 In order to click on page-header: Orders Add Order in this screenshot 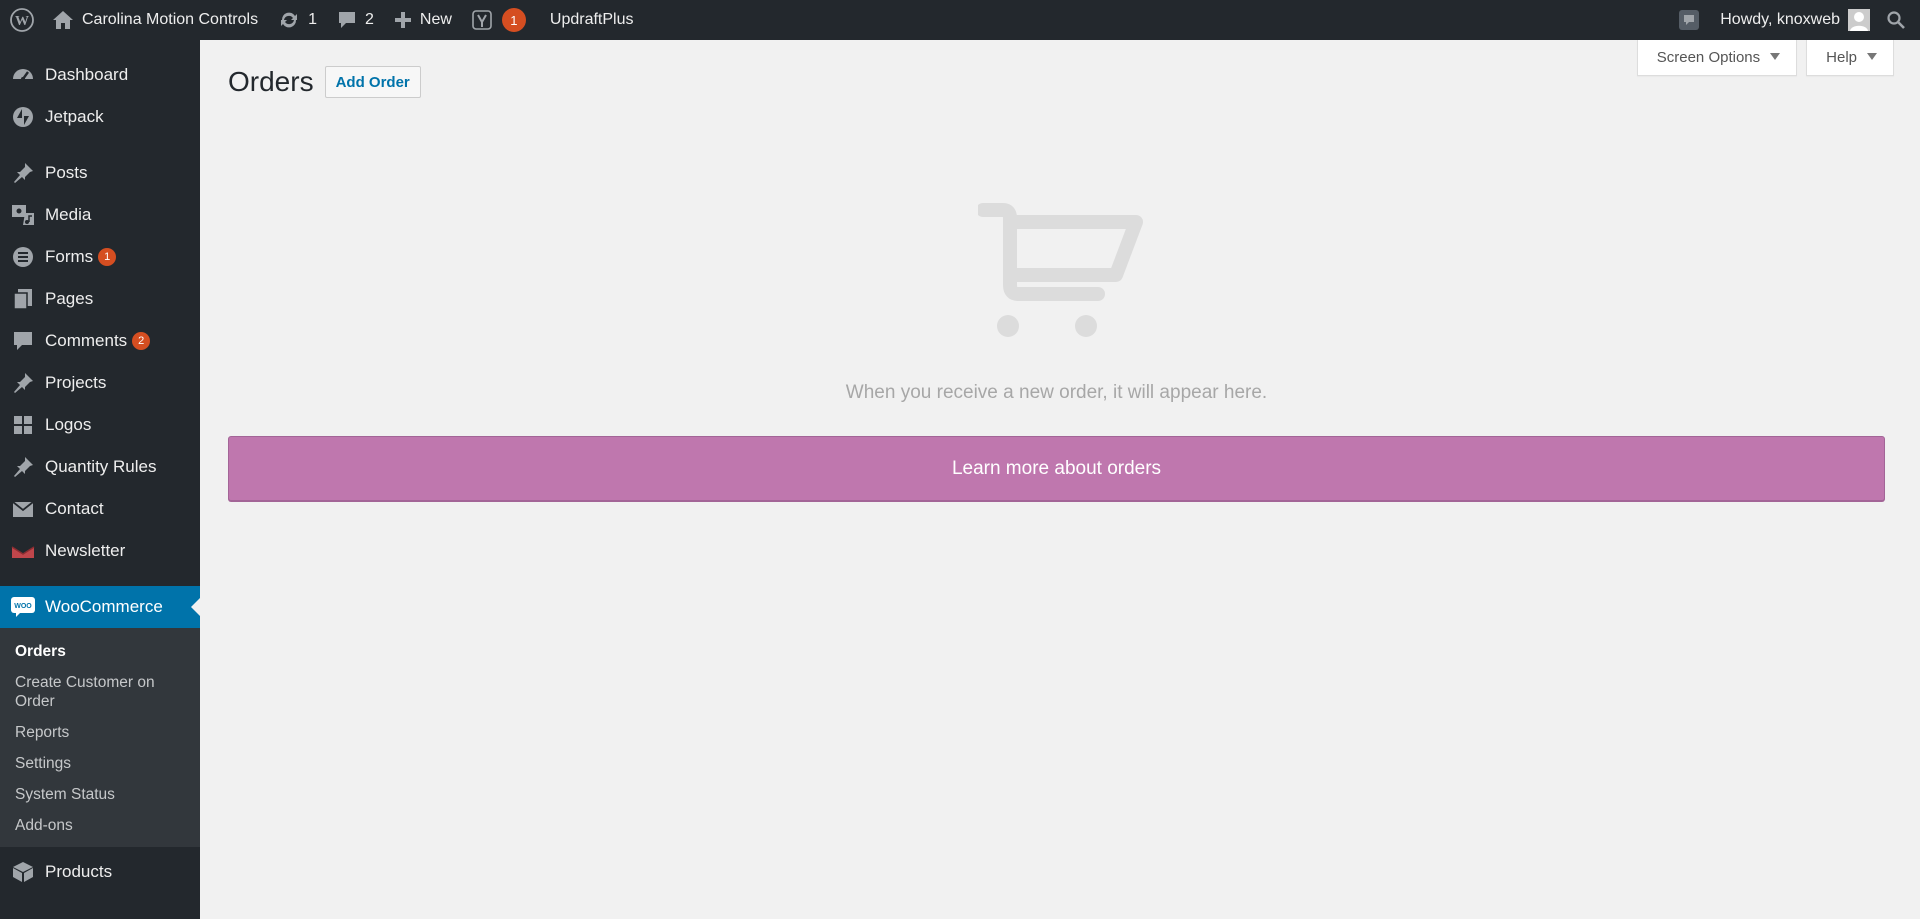, I will do `click(324, 82)`.